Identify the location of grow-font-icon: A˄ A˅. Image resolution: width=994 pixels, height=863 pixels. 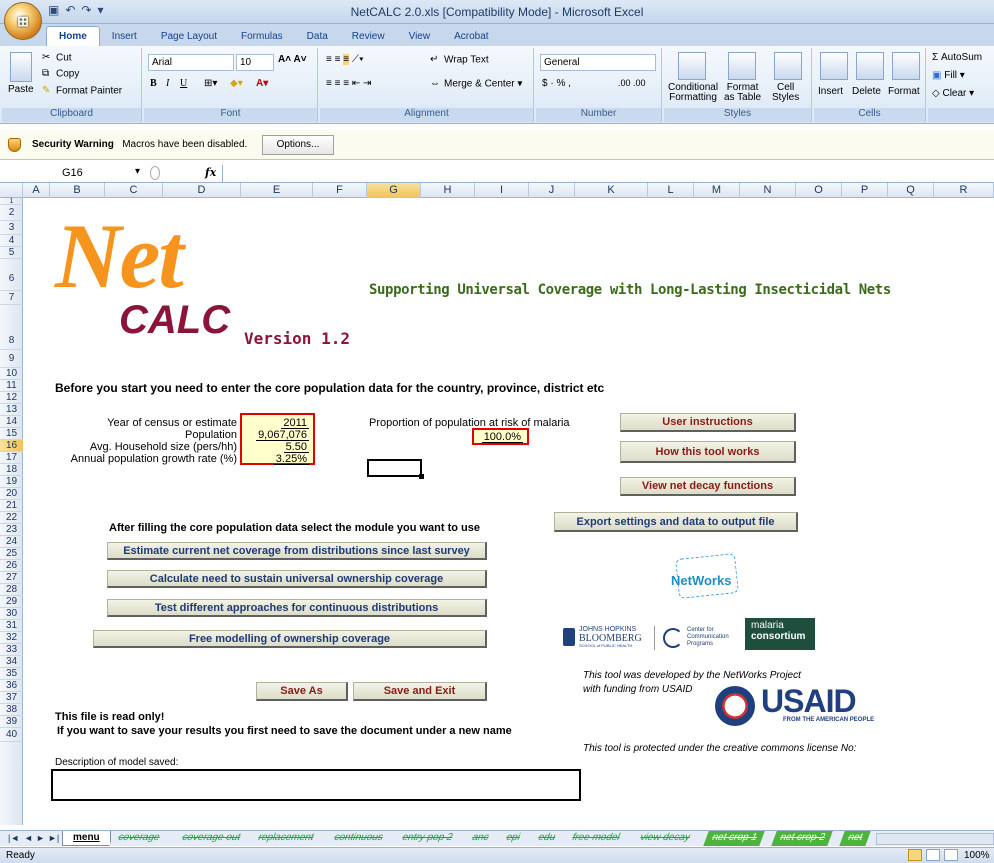
(292, 59).